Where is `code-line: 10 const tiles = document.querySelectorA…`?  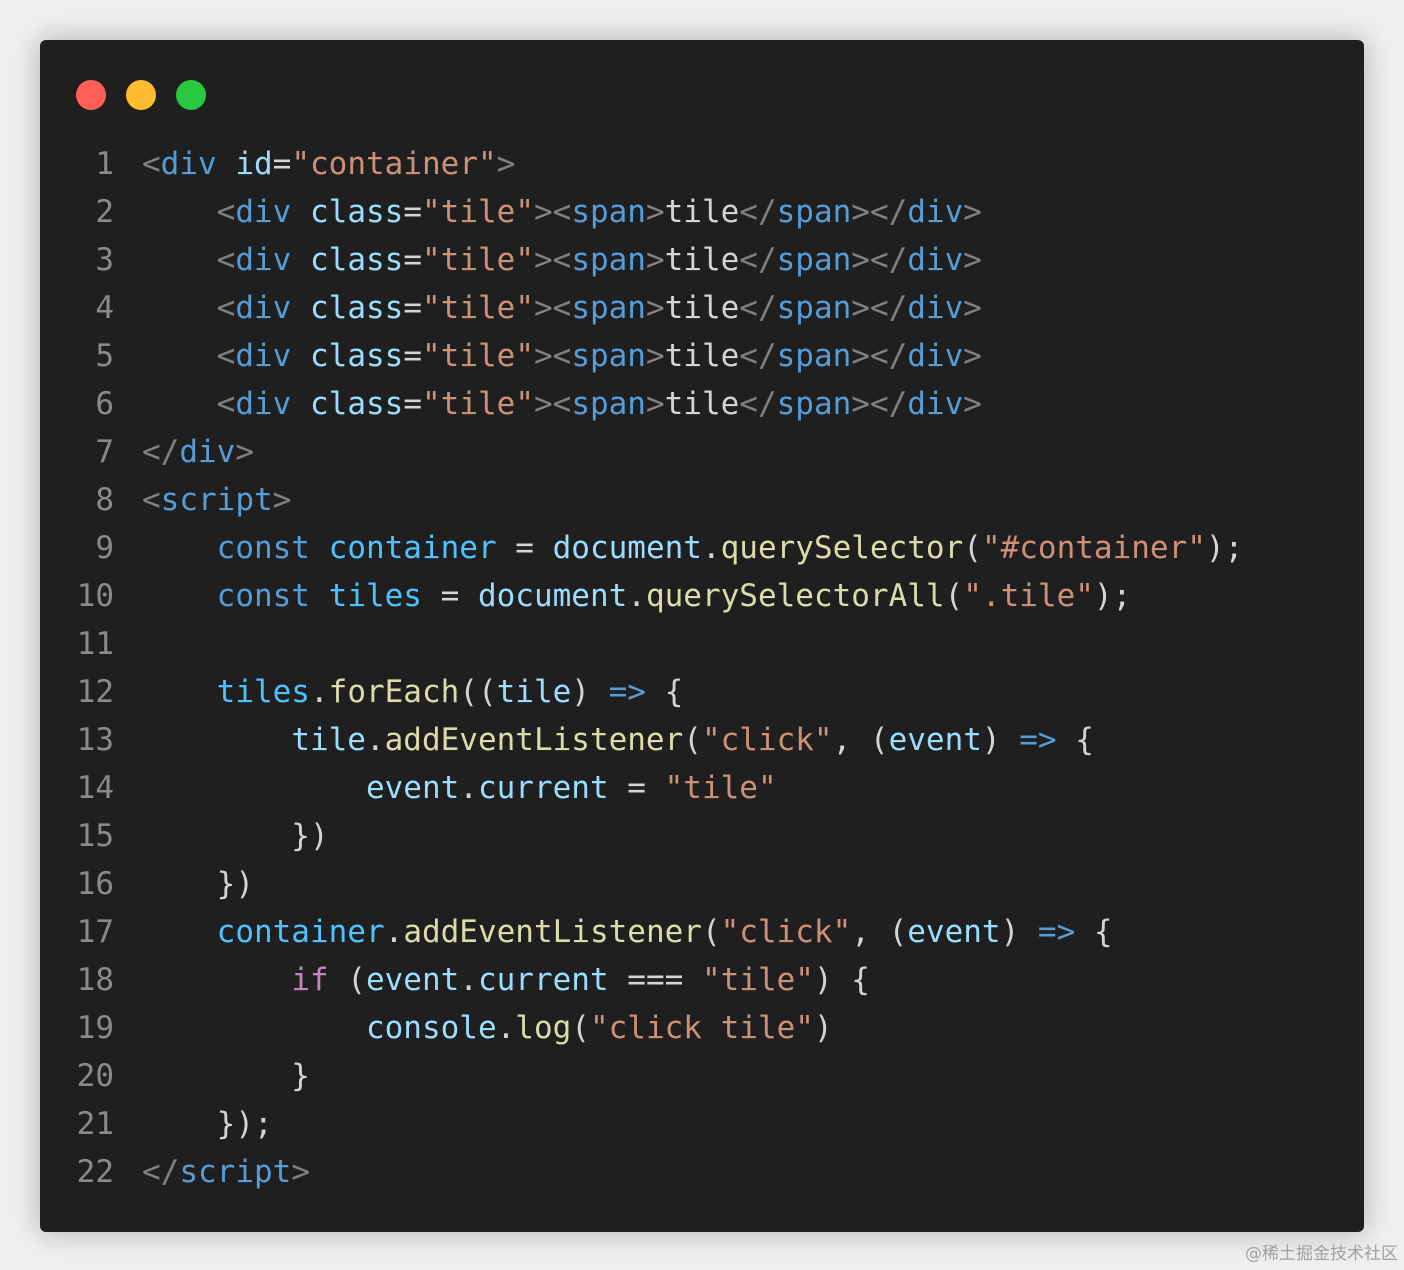
code-line: 10 const tiles = document.querySelectorA… is located at coordinates (702, 596).